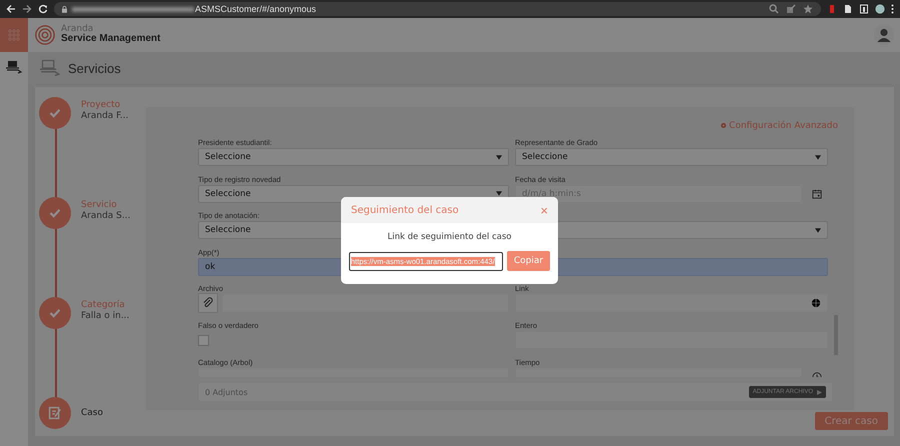 This screenshot has width=900, height=446. What do you see at coordinates (450, 237) in the screenshot?
I see `dialog-message: Link de seguimiento del caso` at bounding box center [450, 237].